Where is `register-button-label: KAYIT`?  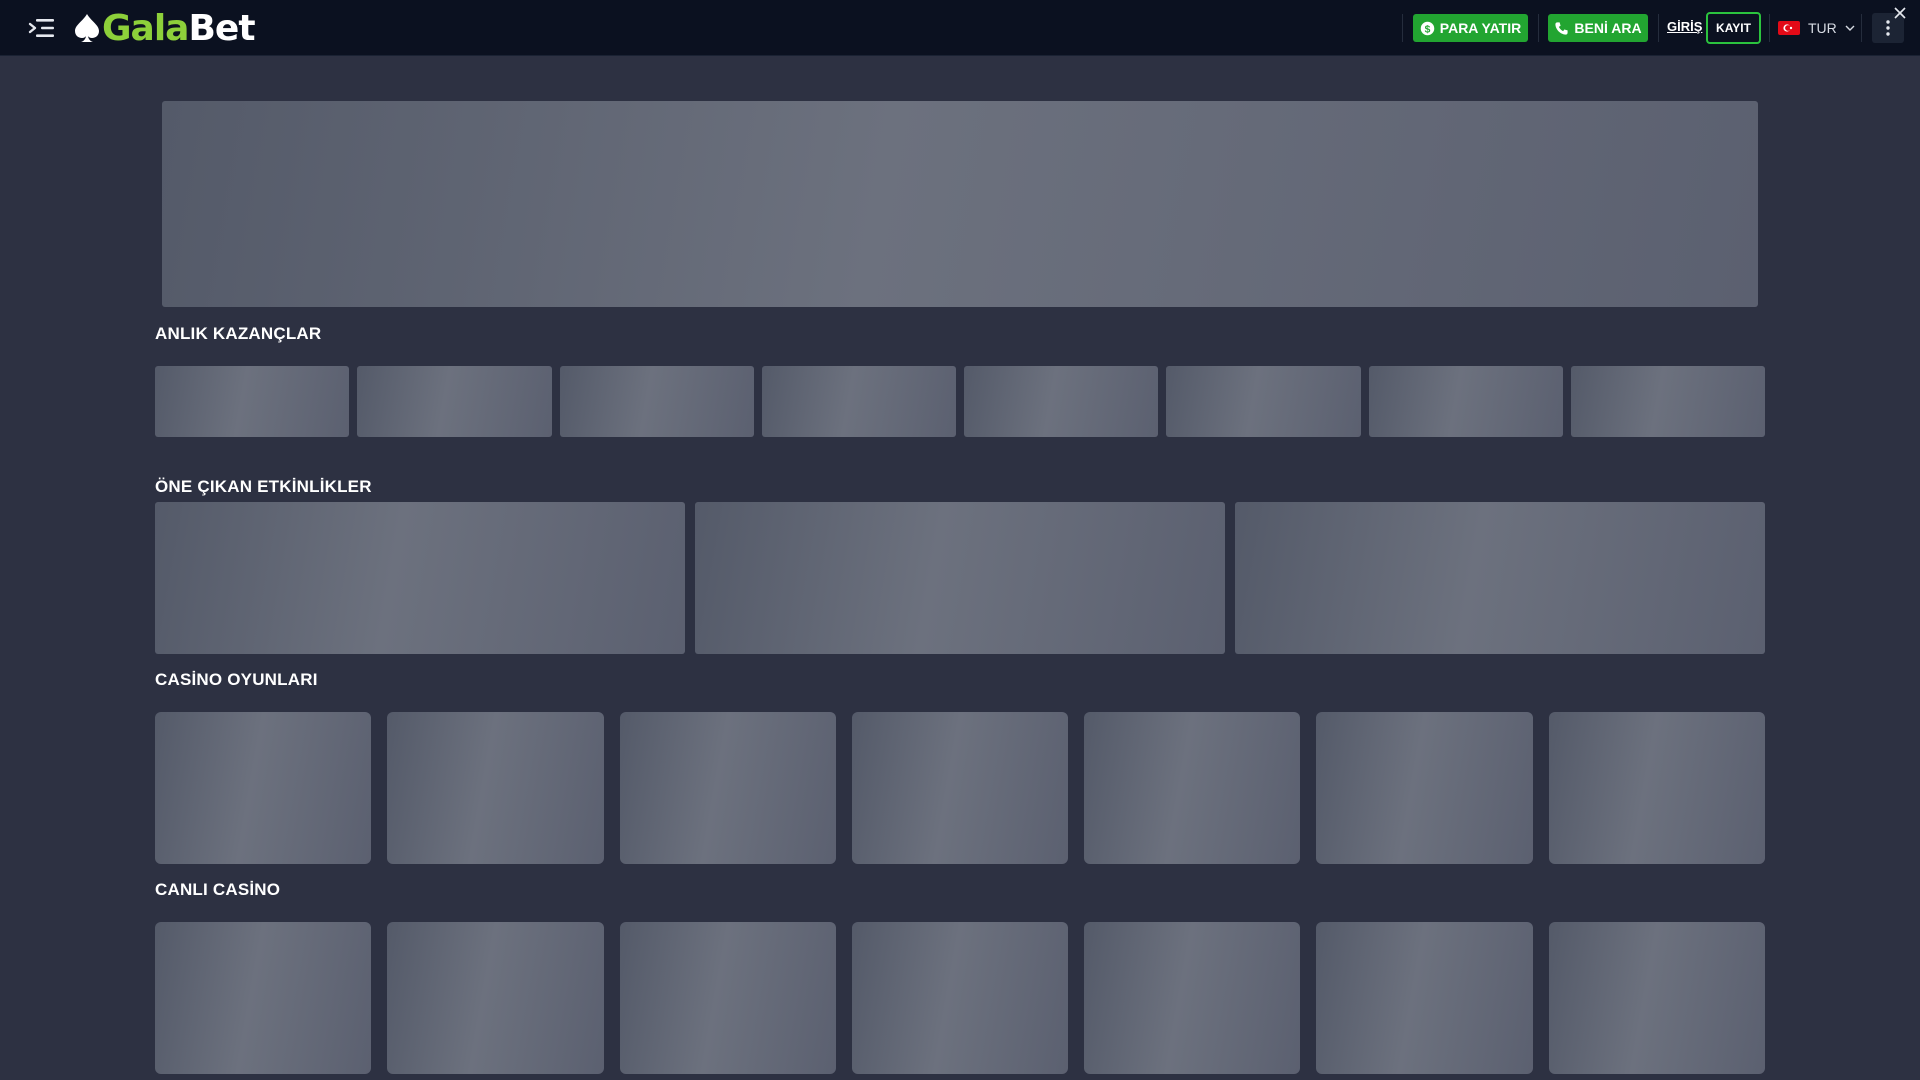 register-button-label: KAYIT is located at coordinates (1733, 28).